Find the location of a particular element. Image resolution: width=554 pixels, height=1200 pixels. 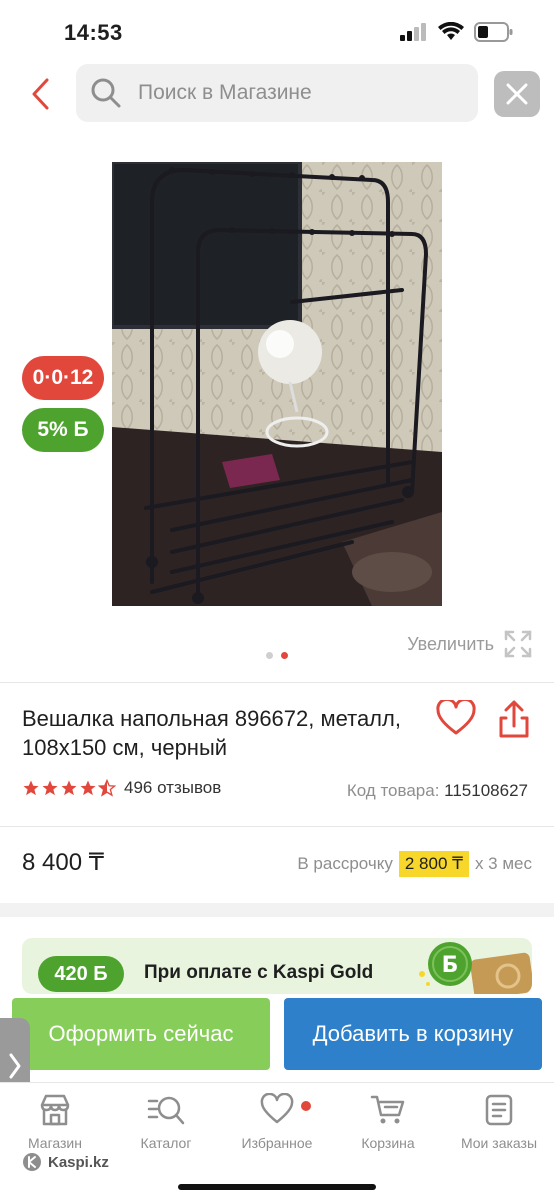

nav-item-shop: Магазин is located at coordinates (55, 1122).